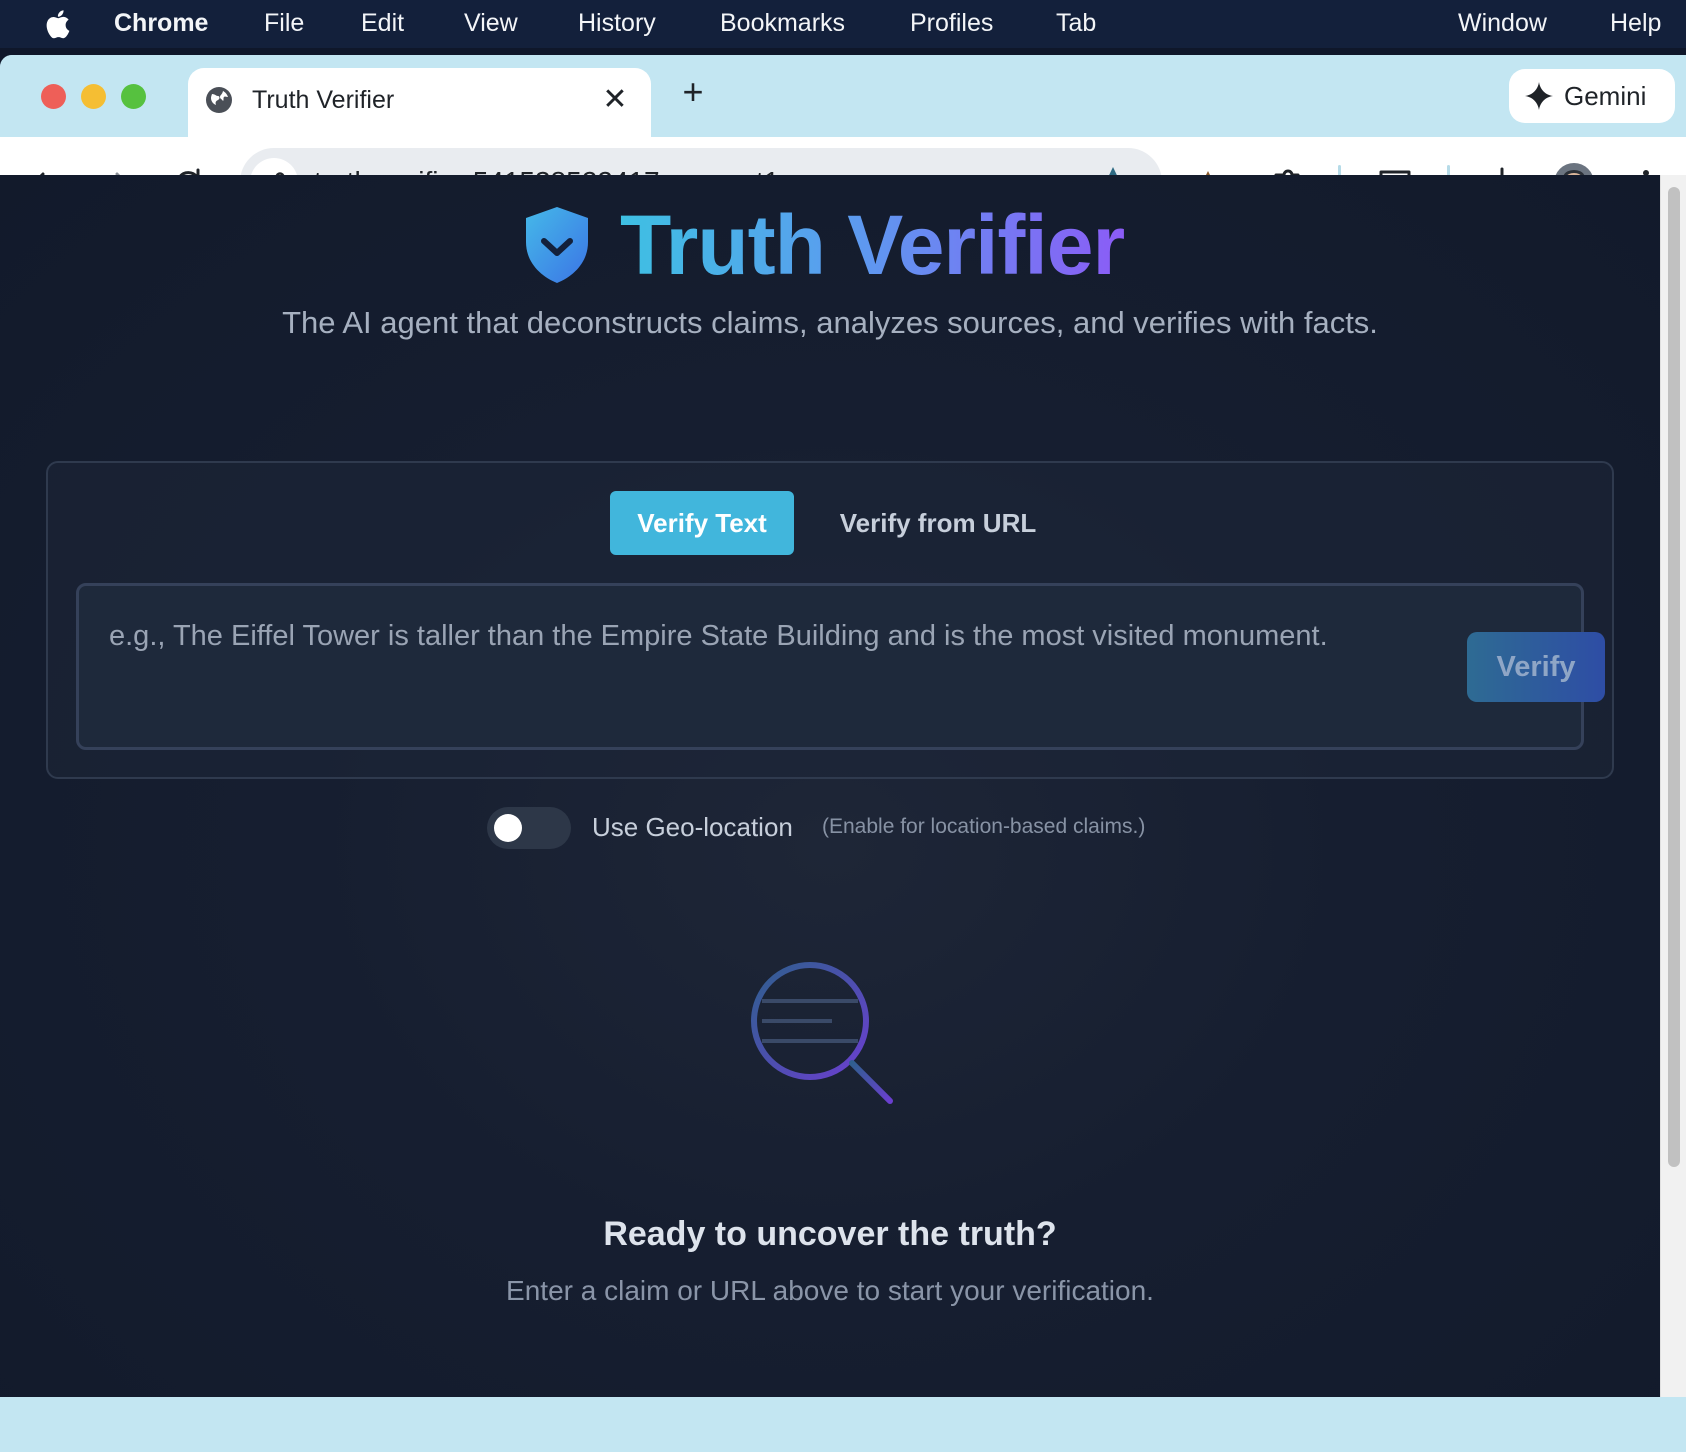 The image size is (1686, 1452). I want to click on menu-profiles: Profiles, so click(951, 24).